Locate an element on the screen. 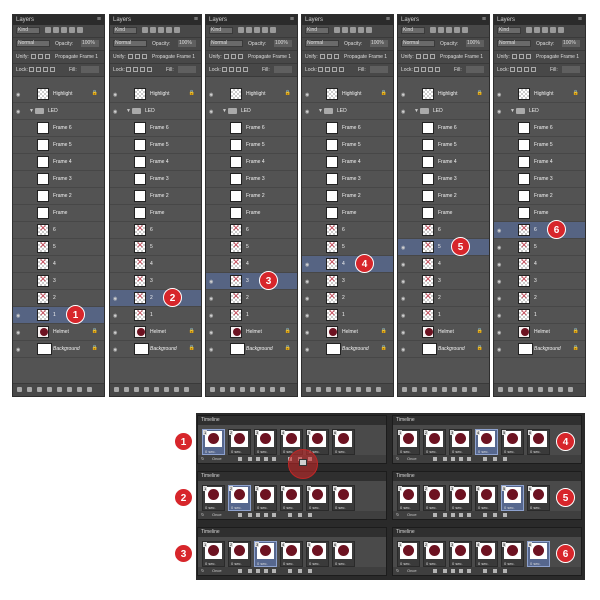 This screenshot has width=600, height=600. animation-frame: 1 0 sec. is located at coordinates (408, 554).